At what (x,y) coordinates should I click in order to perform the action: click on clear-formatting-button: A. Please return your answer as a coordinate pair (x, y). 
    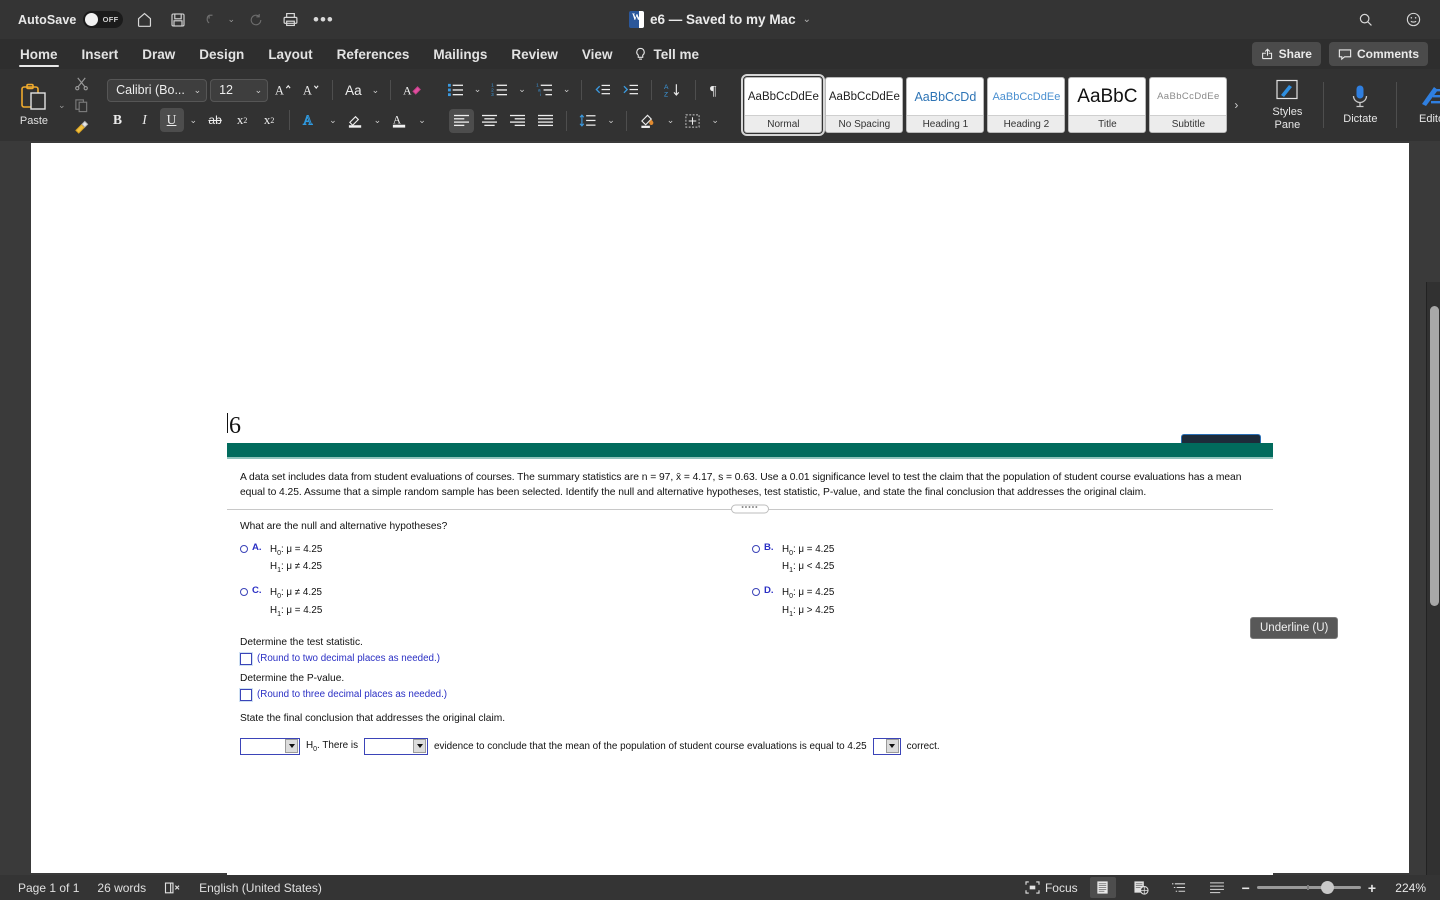
    Looking at the image, I should click on (413, 90).